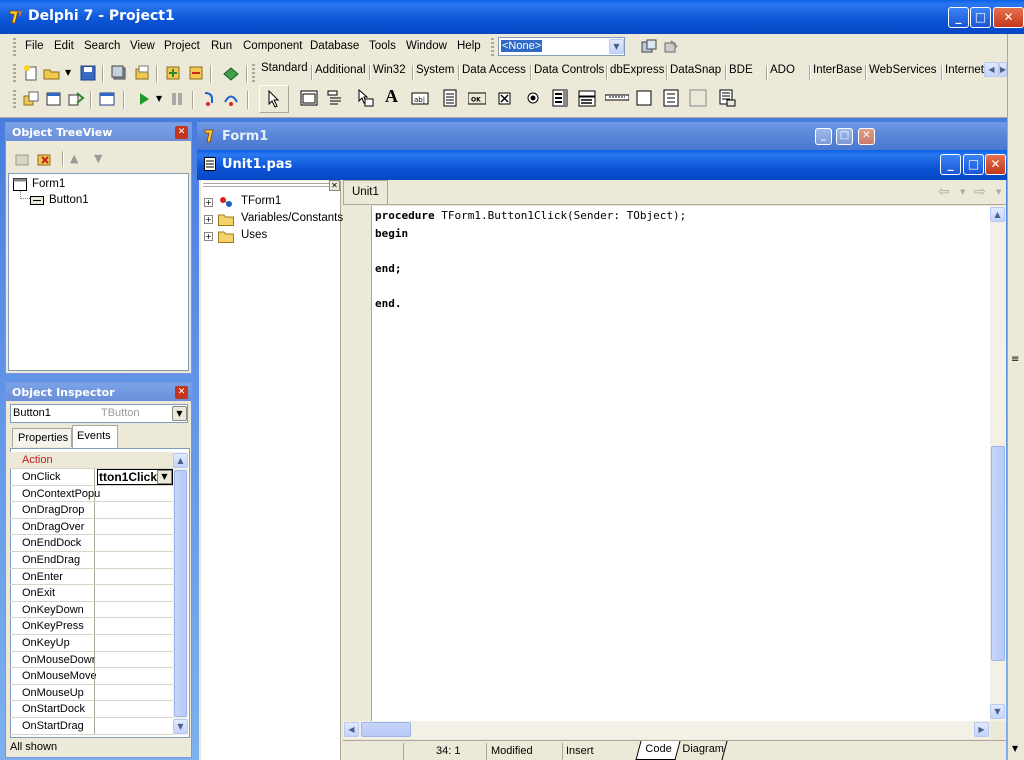 This screenshot has height=760, width=1024. What do you see at coordinates (1008, 17) in the screenshot?
I see `close-button: ✕` at bounding box center [1008, 17].